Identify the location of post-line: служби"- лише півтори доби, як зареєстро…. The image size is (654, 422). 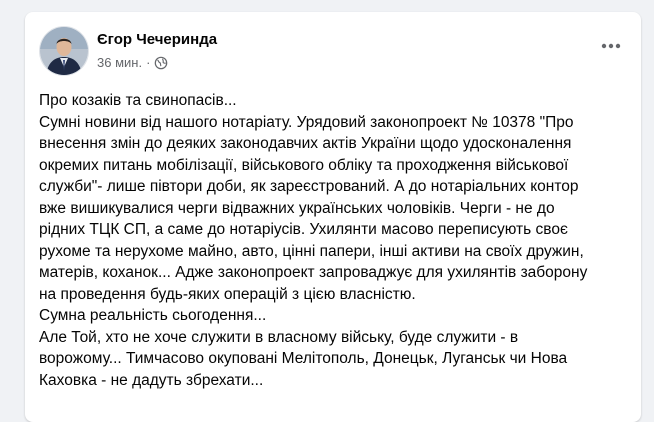
(309, 186).